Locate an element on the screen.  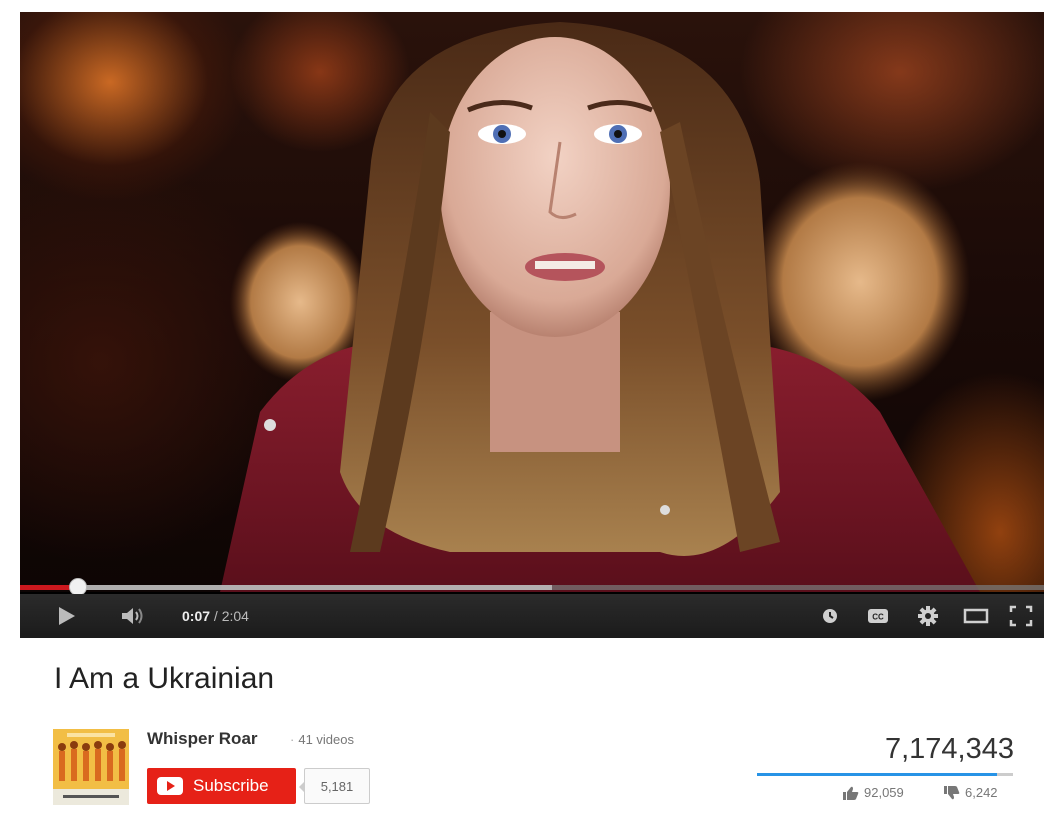
time-display: 0:07 / 2:04 is located at coordinates (215, 616).